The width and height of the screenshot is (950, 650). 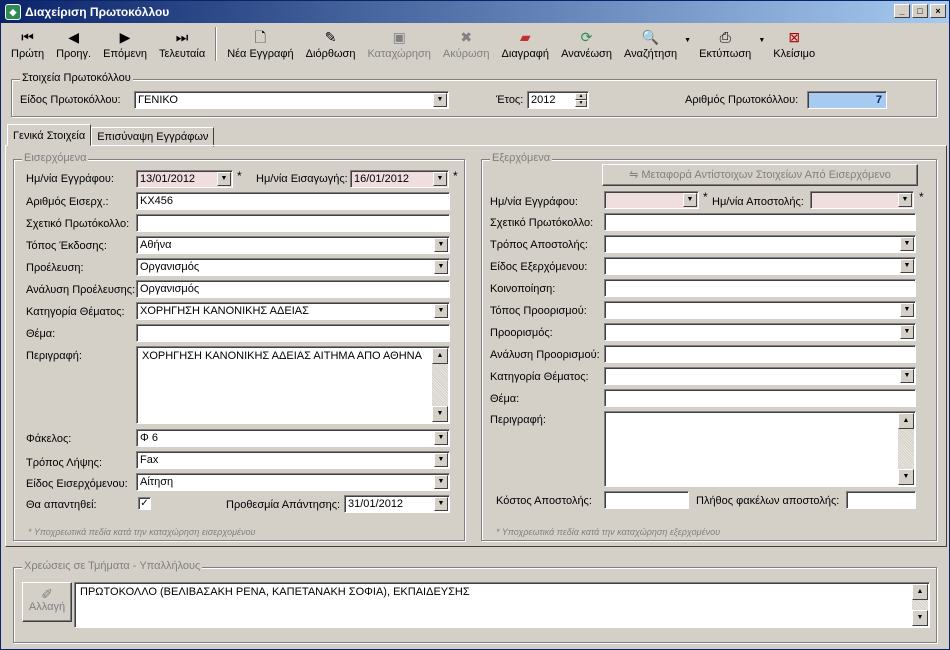 What do you see at coordinates (293, 482) in the screenshot?
I see `in-kind-select: Αίτηση ▼` at bounding box center [293, 482].